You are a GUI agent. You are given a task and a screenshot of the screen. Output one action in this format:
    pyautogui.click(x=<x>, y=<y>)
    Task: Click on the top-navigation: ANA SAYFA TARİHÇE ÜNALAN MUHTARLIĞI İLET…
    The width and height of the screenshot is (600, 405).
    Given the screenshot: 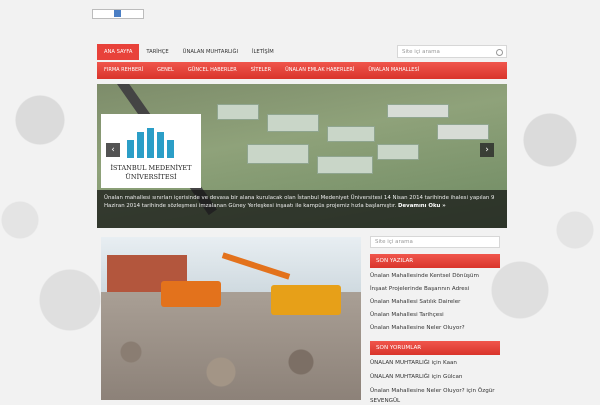 What is the action you would take?
    pyautogui.click(x=189, y=52)
    